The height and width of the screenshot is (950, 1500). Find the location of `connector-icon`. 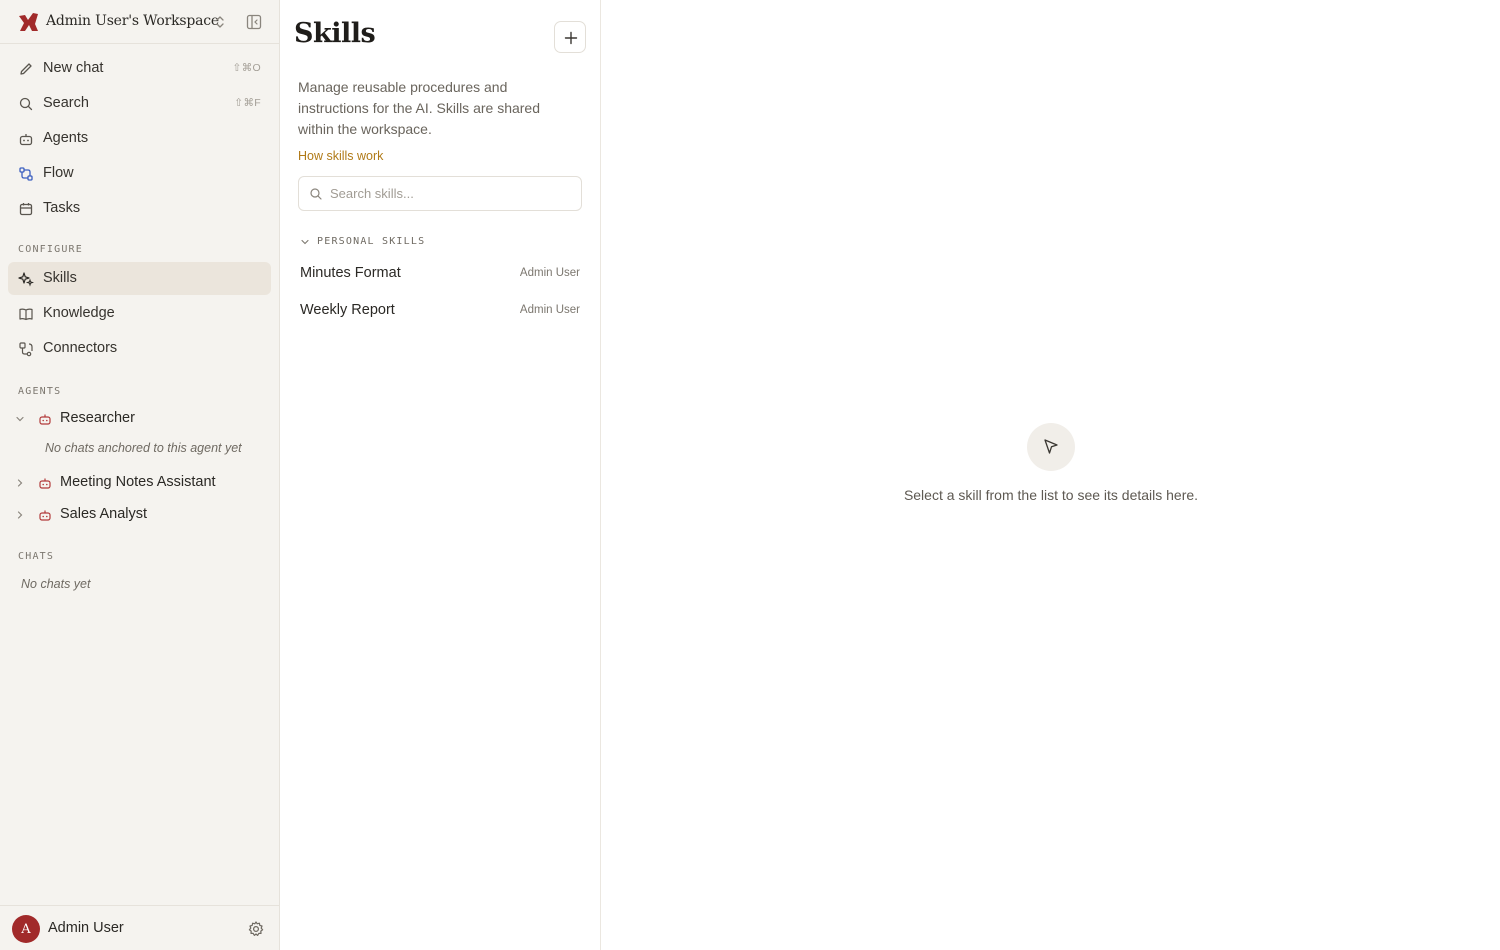

connector-icon is located at coordinates (26, 349).